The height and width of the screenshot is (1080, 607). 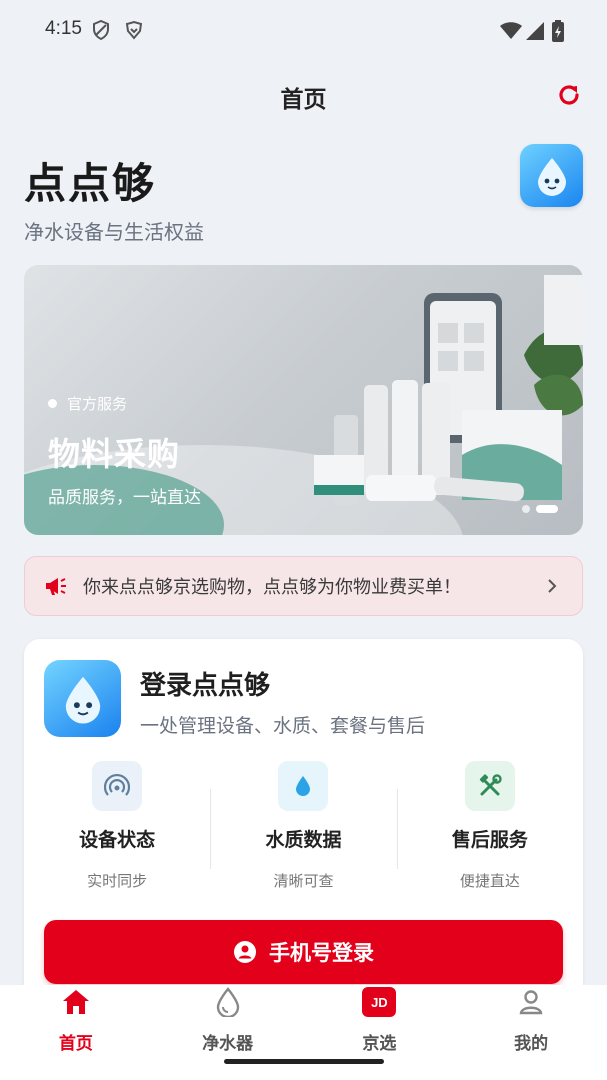 I want to click on banner-eyebrow-text: 官方服务, so click(x=97, y=404).